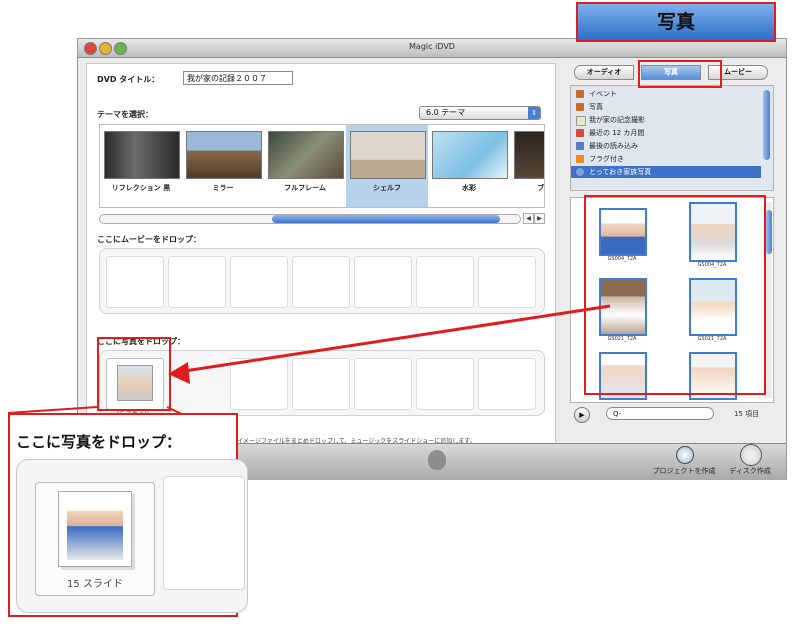  I want to click on zoom-drop-zone: 15 スライド, so click(132, 536).